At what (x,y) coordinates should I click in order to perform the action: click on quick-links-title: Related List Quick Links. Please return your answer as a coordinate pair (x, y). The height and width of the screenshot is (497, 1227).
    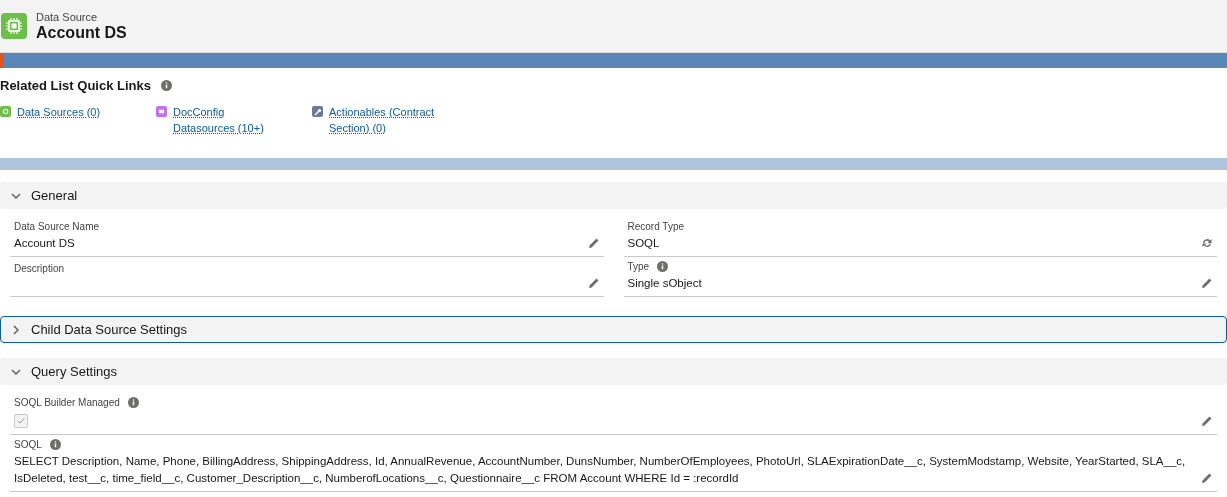
    Looking at the image, I should click on (75, 85).